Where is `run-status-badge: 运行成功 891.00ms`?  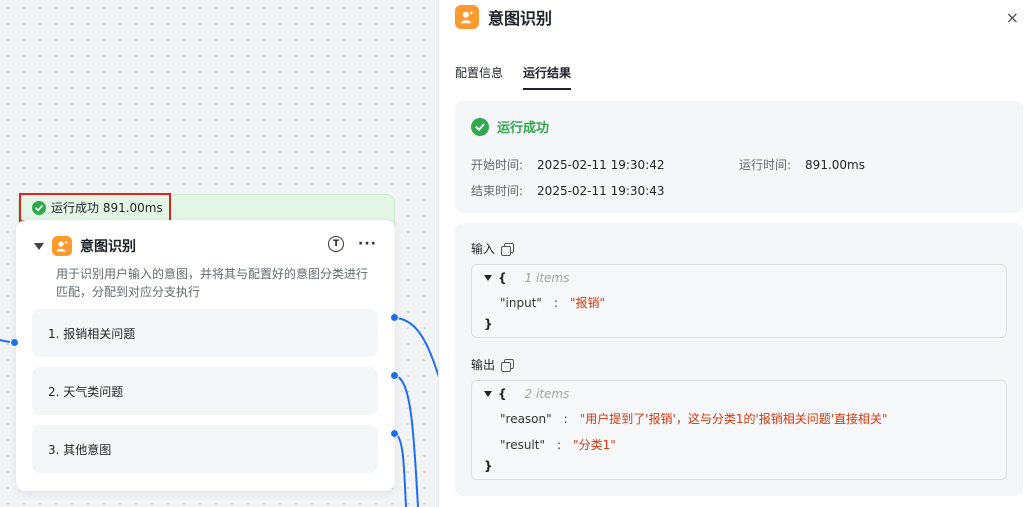 run-status-badge: 运行成功 891.00ms is located at coordinates (95, 207).